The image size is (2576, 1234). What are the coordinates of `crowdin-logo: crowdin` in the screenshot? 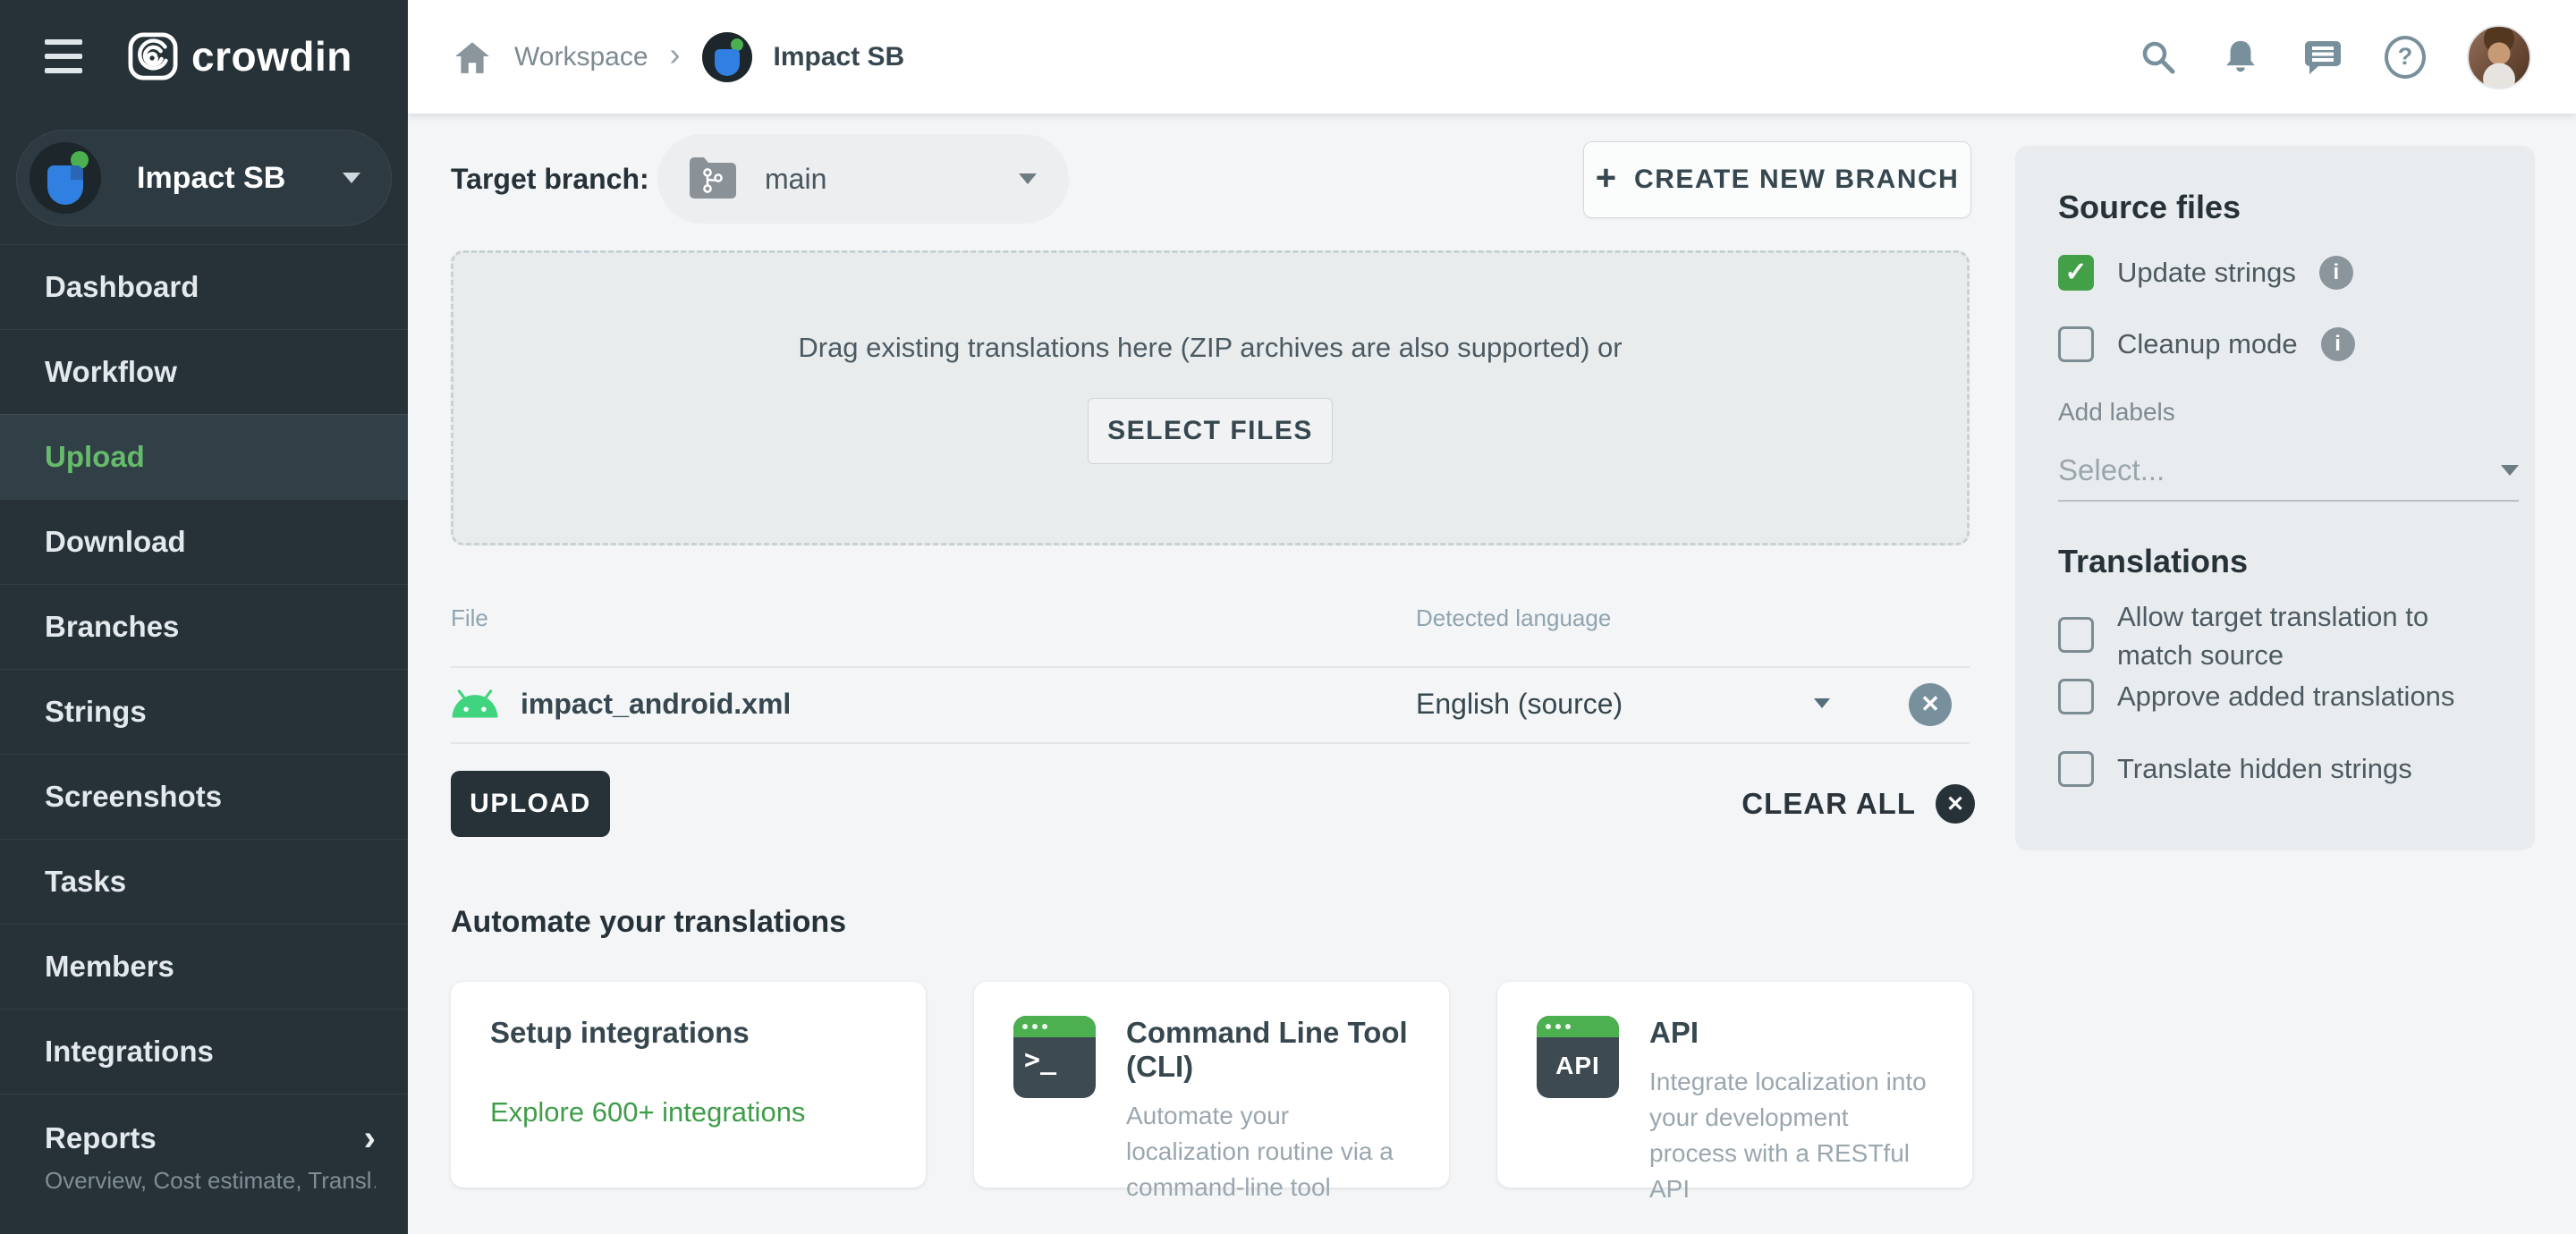 It's located at (239, 56).